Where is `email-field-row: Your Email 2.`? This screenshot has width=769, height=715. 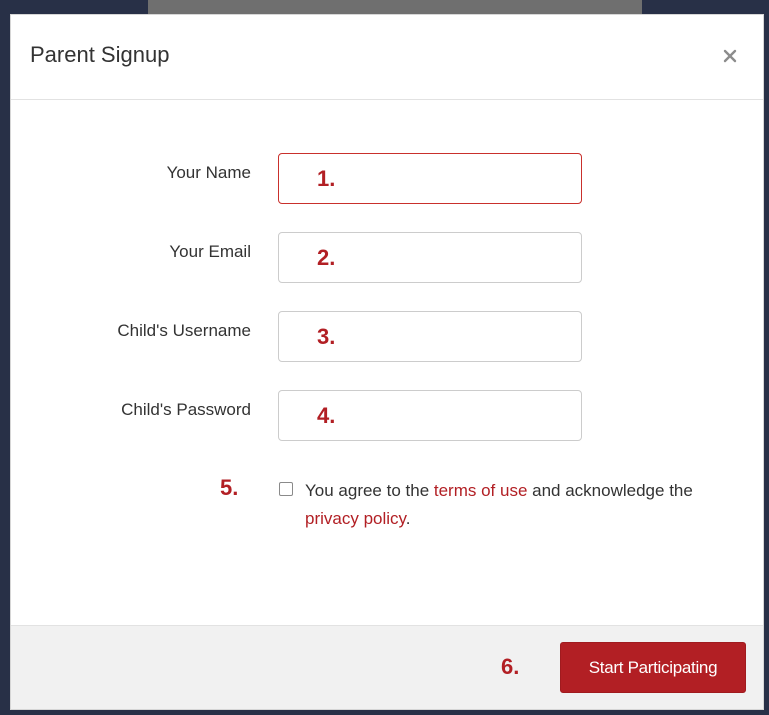
email-field-row: Your Email 2. is located at coordinates (387, 258).